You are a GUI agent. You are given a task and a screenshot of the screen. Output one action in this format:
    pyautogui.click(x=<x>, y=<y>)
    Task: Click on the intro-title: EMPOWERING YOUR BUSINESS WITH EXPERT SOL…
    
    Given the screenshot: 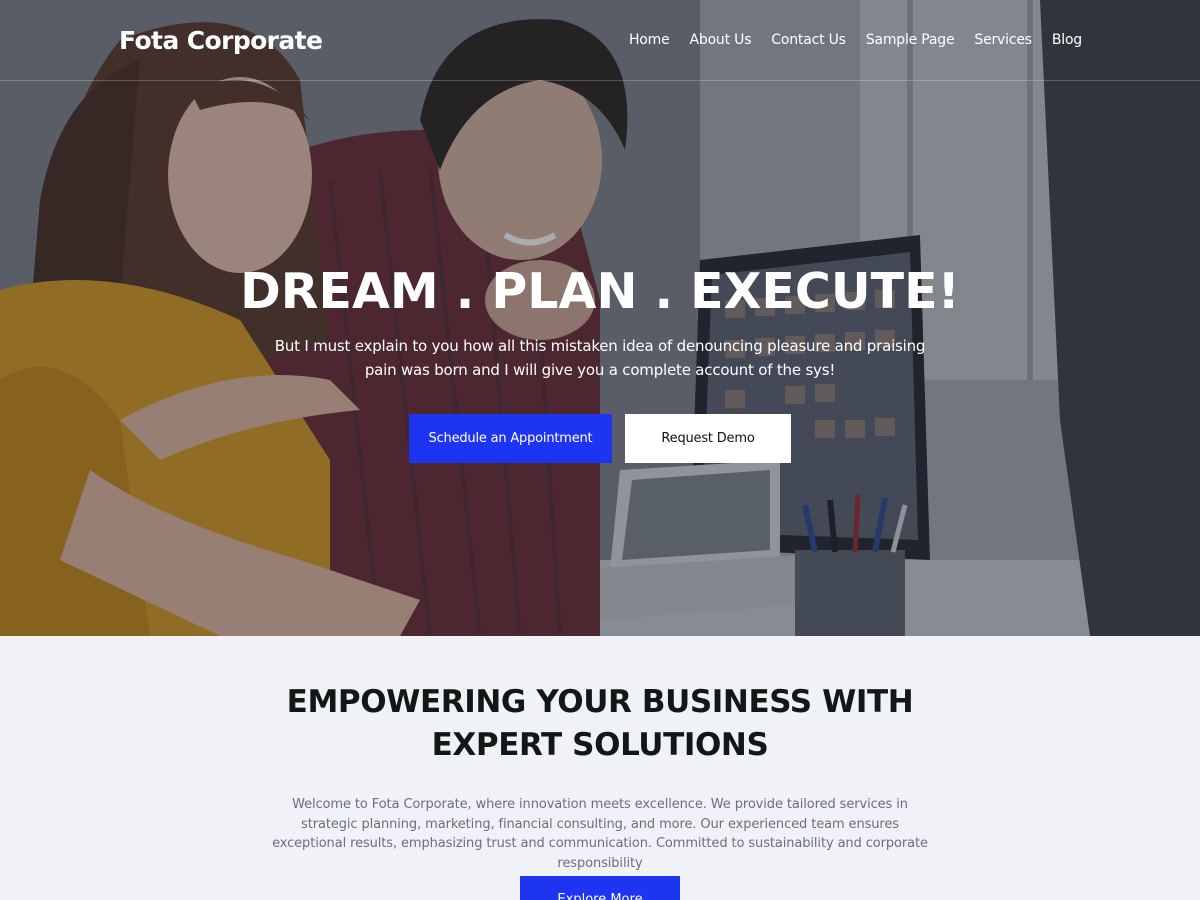 What is the action you would take?
    pyautogui.click(x=600, y=723)
    